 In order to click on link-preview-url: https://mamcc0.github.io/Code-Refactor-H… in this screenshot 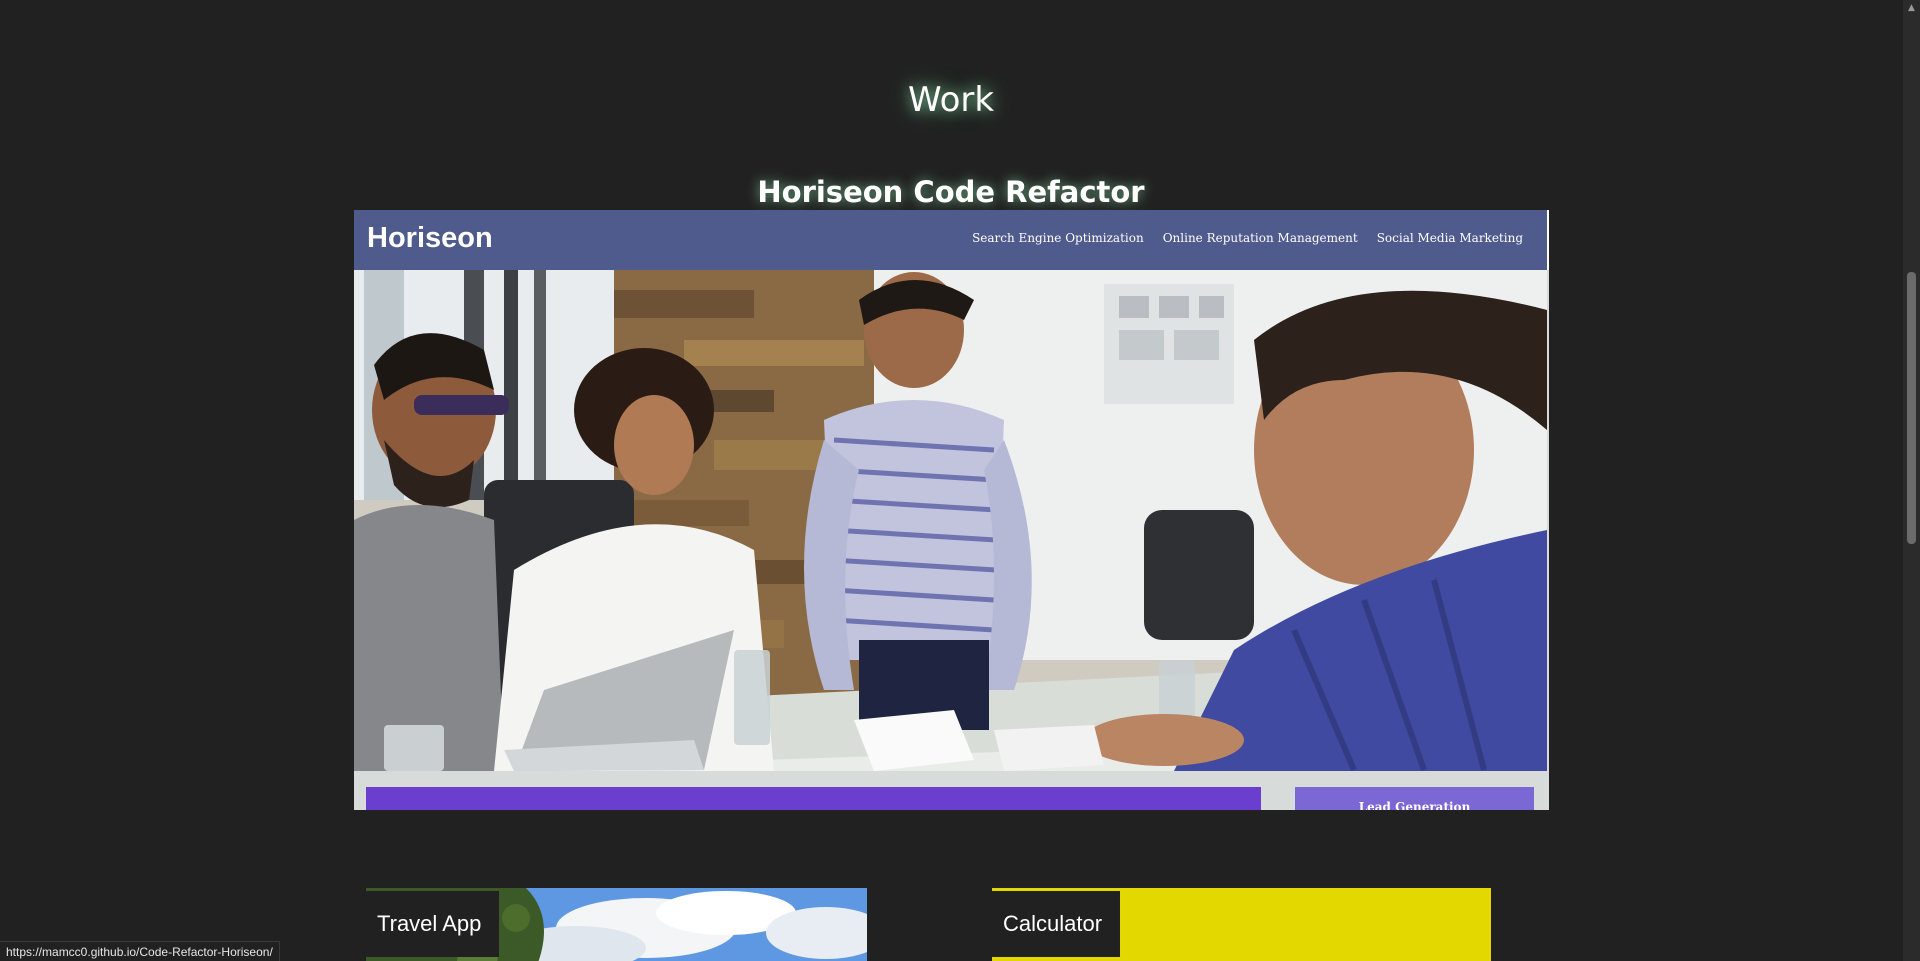, I will do `click(140, 951)`.